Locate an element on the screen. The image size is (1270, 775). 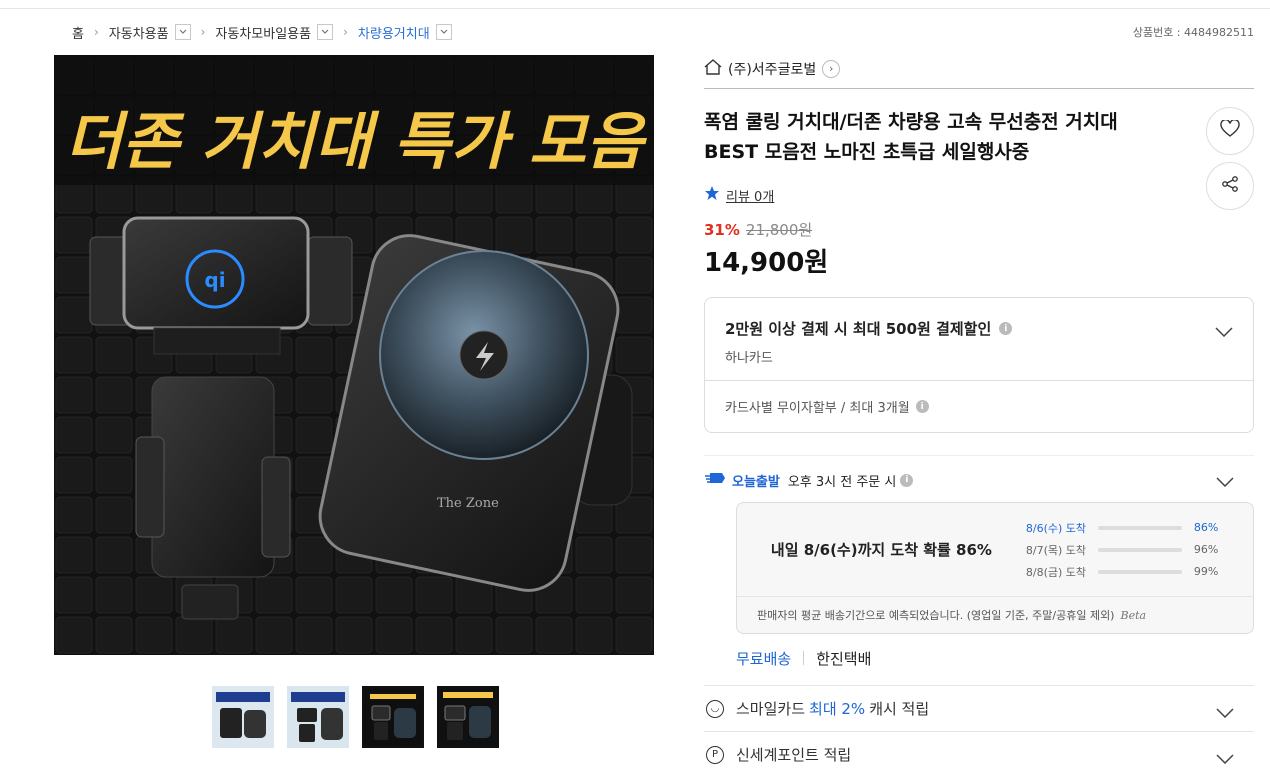
share-icon is located at coordinates (1230, 186).